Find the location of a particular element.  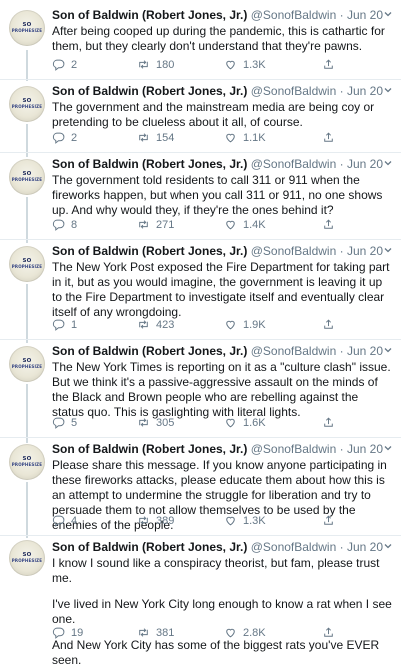

reply-button: 19 is located at coordinates (67, 632).